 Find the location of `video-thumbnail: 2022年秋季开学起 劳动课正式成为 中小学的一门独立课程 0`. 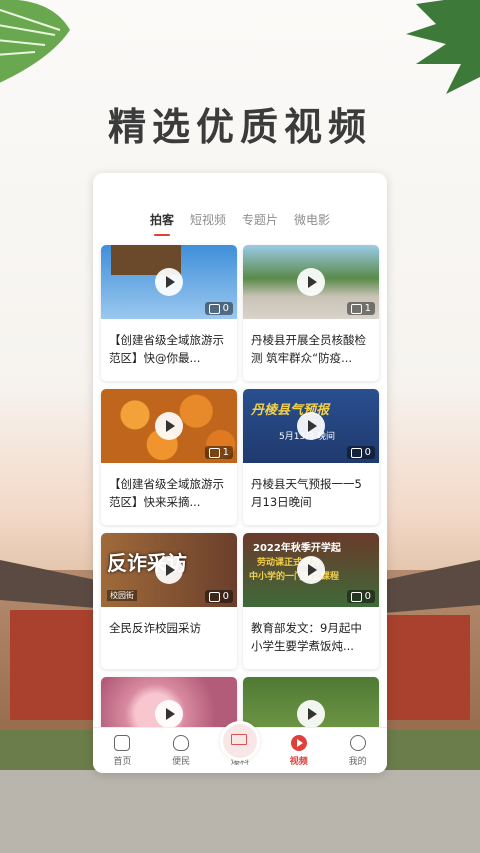

video-thumbnail: 2022年秋季开学起 劳动课正式成为 中小学的一门独立课程 0 is located at coordinates (311, 570).